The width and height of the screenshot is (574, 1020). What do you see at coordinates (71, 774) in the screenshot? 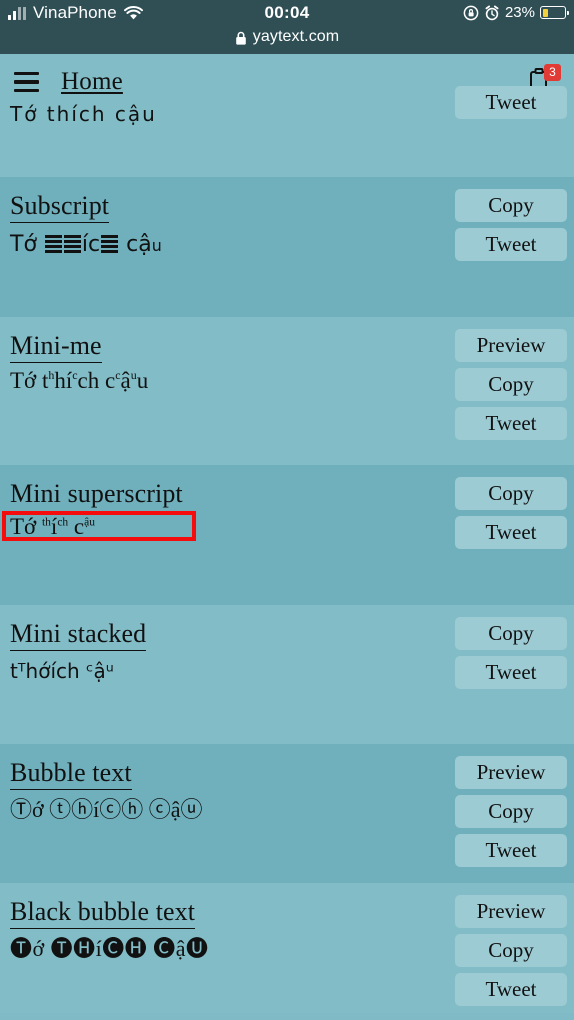
I see `section-title: Bubble text` at bounding box center [71, 774].